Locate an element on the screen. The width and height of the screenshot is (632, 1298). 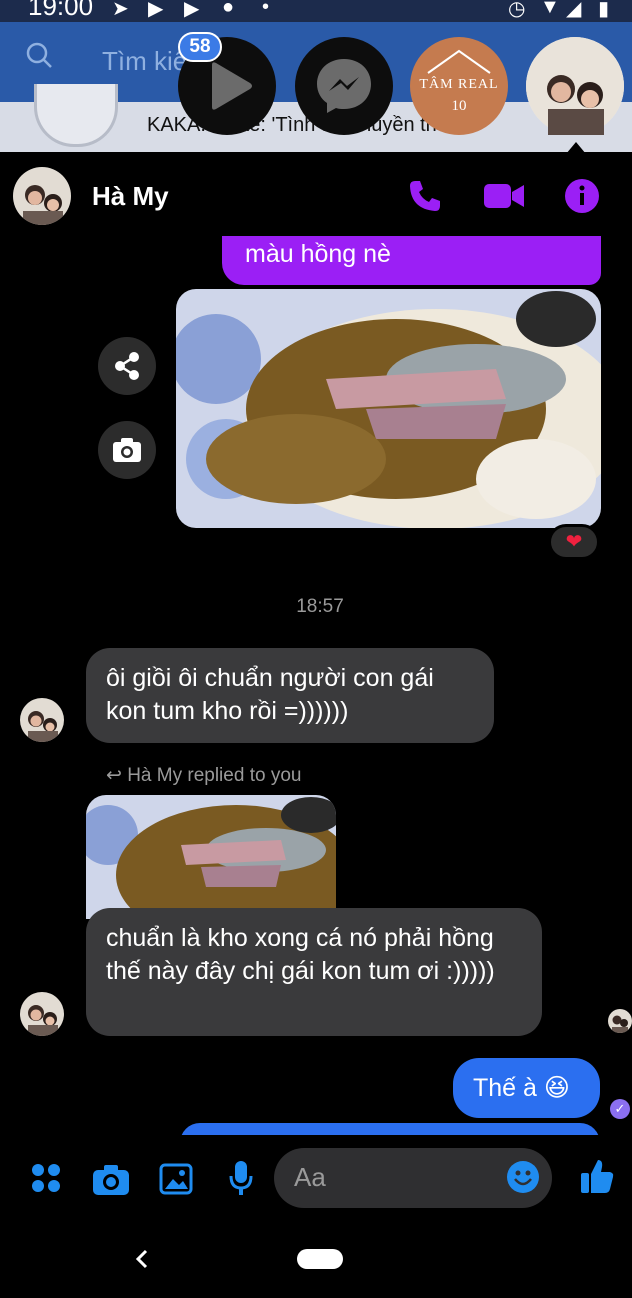
telegram-icon: ➤ is located at coordinates (120, 10).